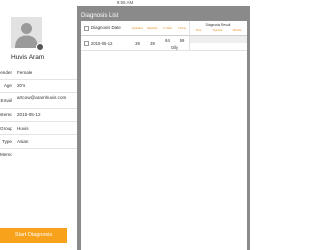 The height and width of the screenshot is (250, 320). Describe the element at coordinates (189, 28) in the screenshot. I see `column-divider` at that location.